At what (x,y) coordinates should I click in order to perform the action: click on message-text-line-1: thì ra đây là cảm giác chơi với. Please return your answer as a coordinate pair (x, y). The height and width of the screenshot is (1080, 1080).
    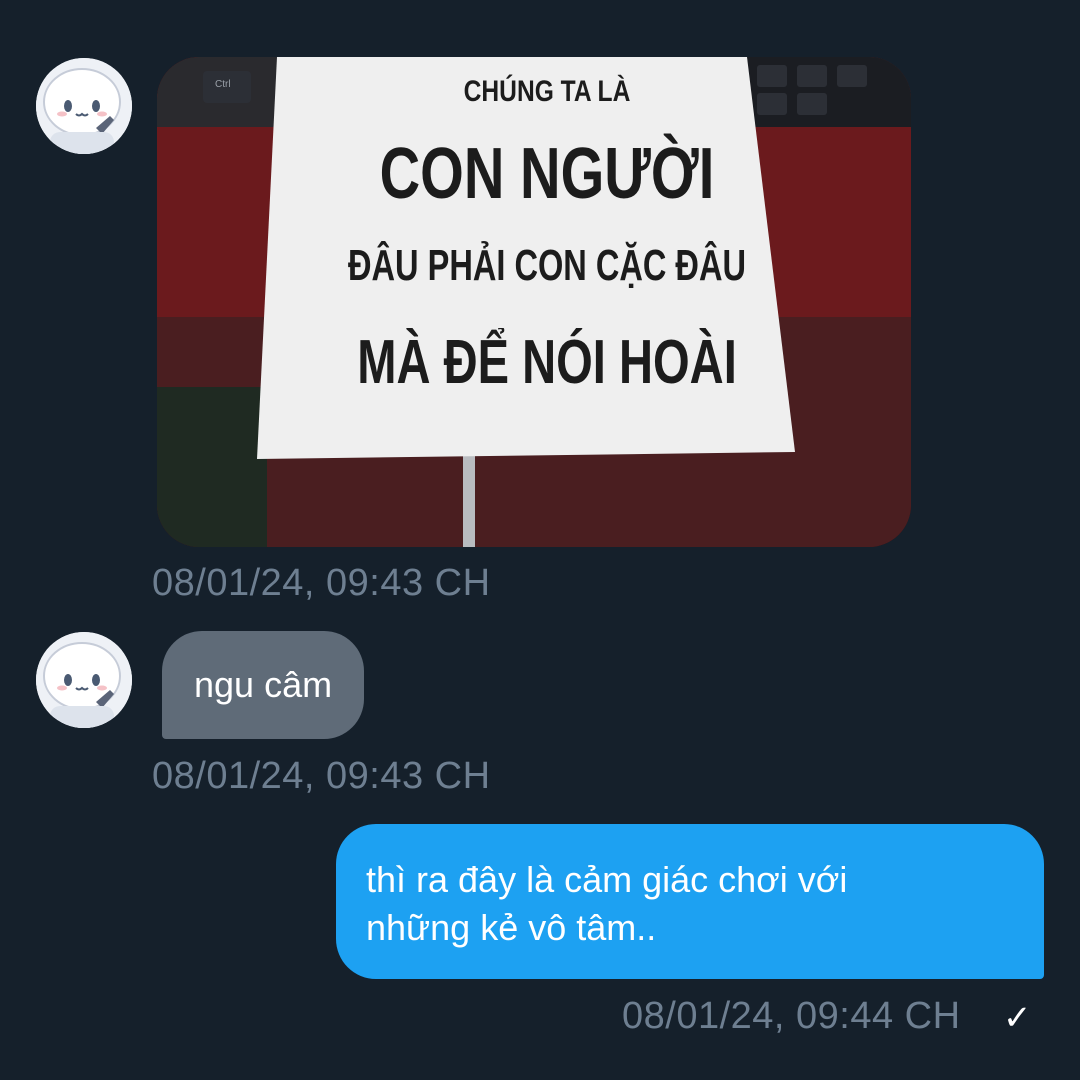
    Looking at the image, I should click on (607, 879).